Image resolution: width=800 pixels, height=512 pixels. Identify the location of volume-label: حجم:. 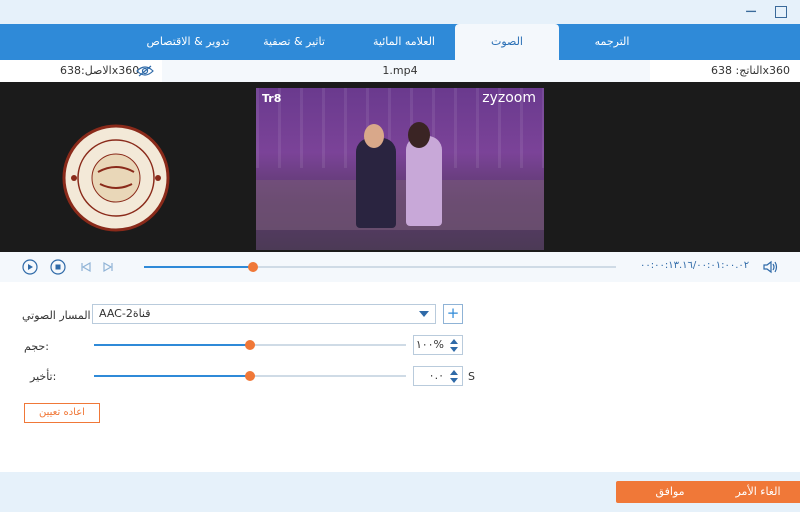
(36, 346).